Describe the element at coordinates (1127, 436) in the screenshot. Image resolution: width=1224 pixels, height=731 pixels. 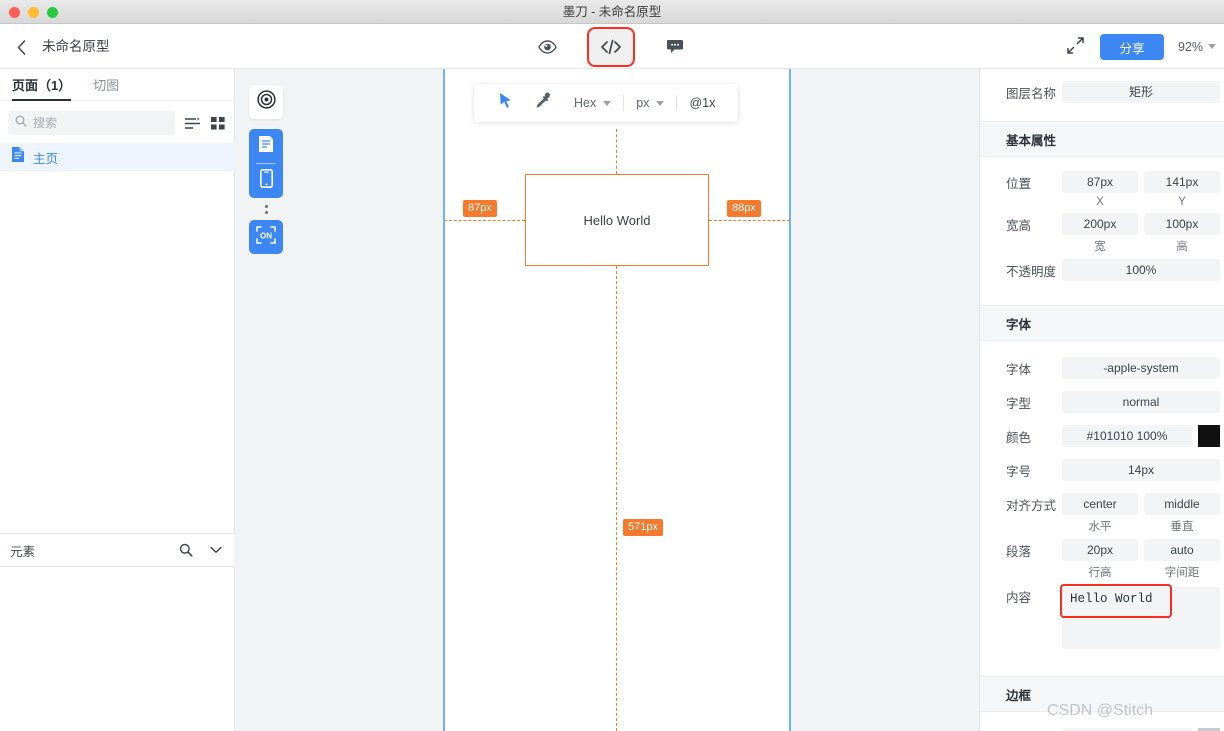
I see `font-color-field: #101010 100%` at that location.